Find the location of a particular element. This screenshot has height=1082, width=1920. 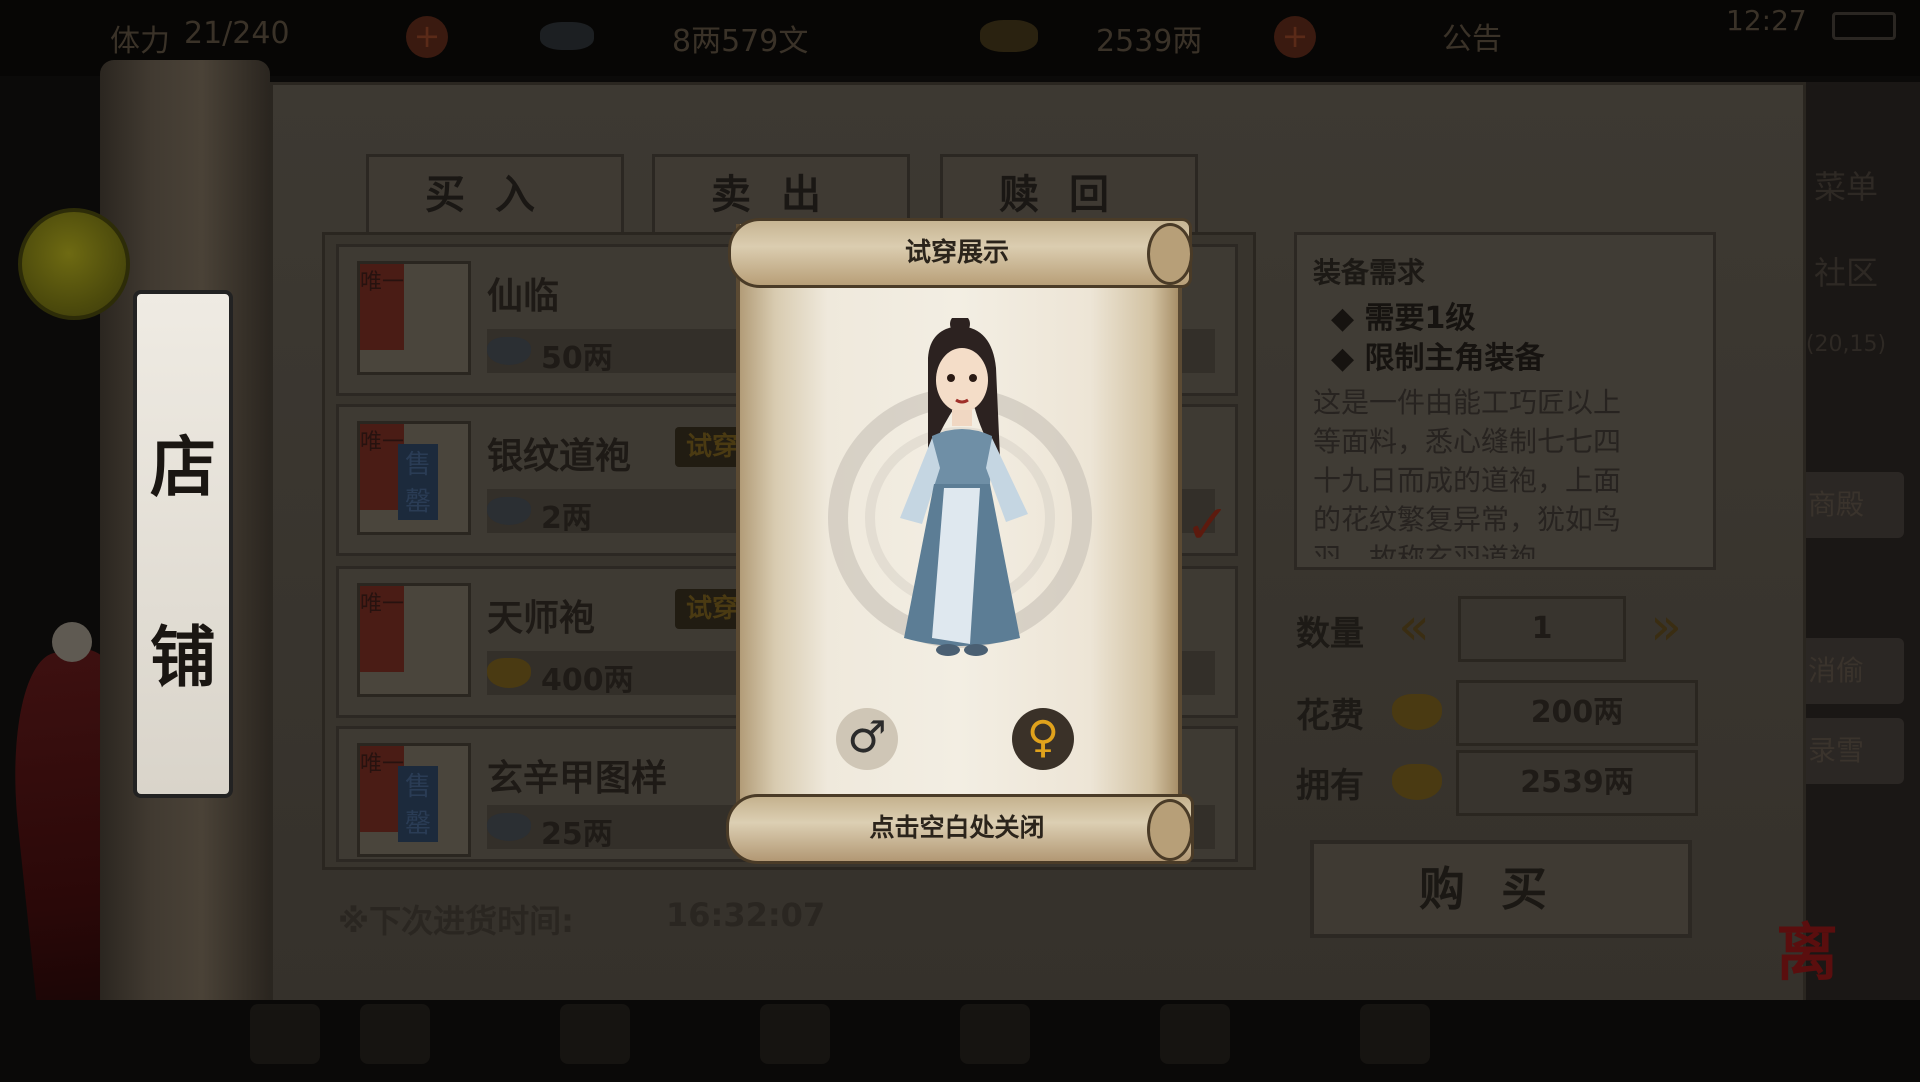

character-preview is located at coordinates (960, 487).